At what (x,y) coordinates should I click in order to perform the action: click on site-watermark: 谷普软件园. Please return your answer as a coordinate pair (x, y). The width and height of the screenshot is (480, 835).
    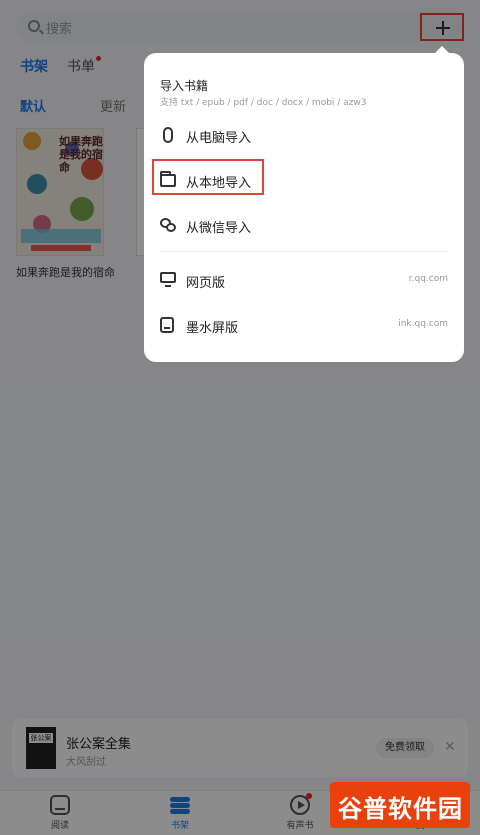
    Looking at the image, I should click on (400, 805).